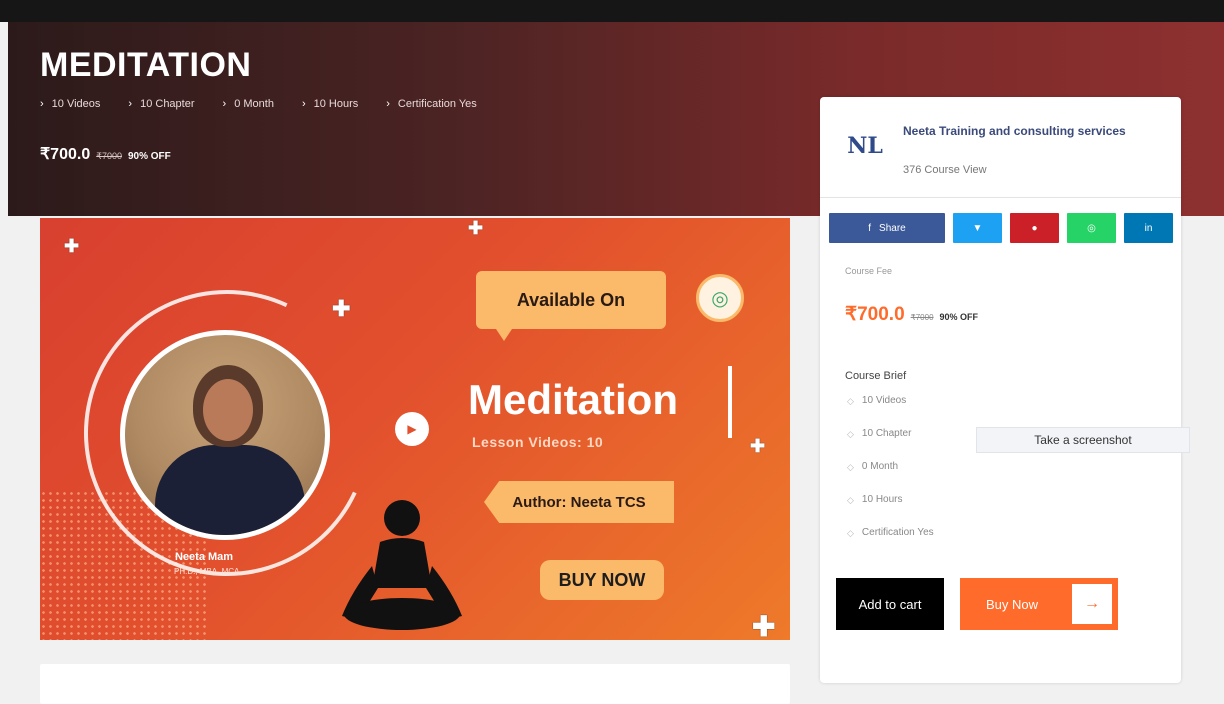 This screenshot has width=1224, height=704. I want to click on course-fee: ₹700.0 ₹7000 90% OFF, so click(911, 314).